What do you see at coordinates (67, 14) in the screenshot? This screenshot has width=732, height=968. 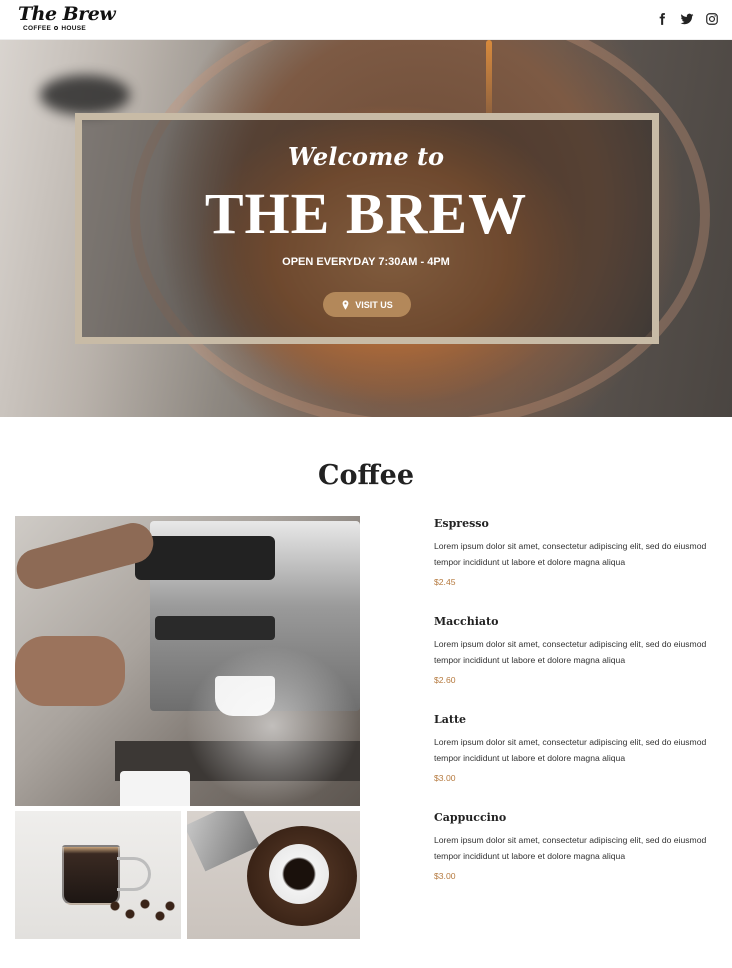 I see `logo-script-text: The Brew` at bounding box center [67, 14].